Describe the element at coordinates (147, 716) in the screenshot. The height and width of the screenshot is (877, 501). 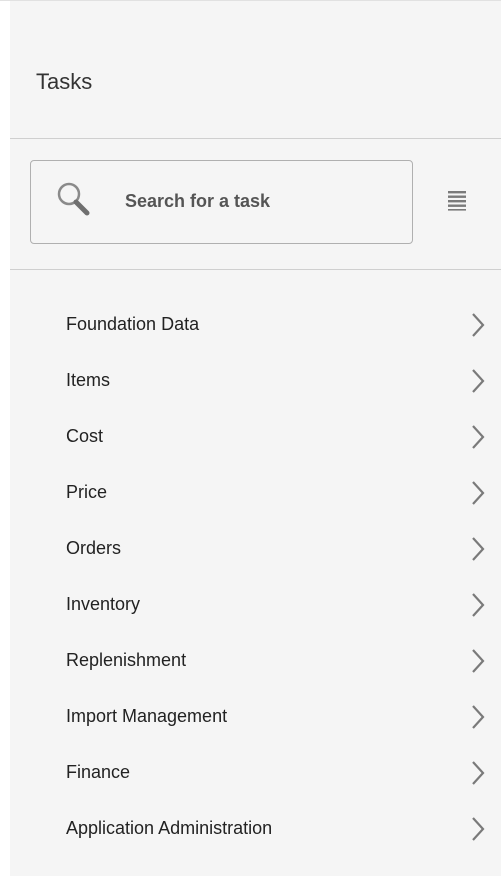
I see `task-label: Import Management` at that location.